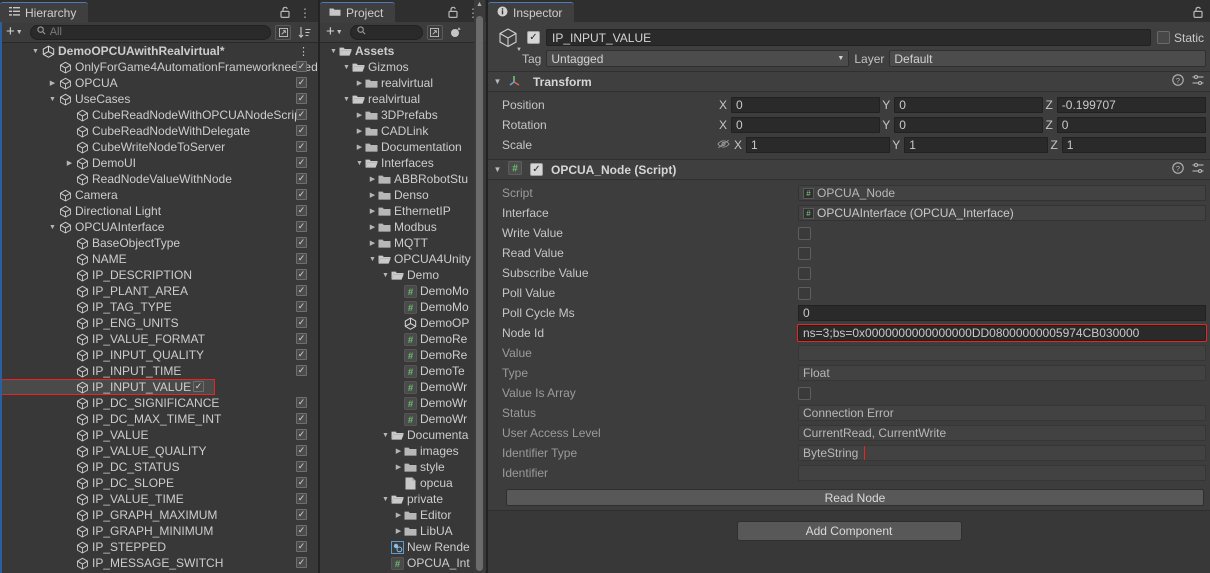 The height and width of the screenshot is (573, 1210). I want to click on project-item-new-rende: New Rende, so click(403, 547).